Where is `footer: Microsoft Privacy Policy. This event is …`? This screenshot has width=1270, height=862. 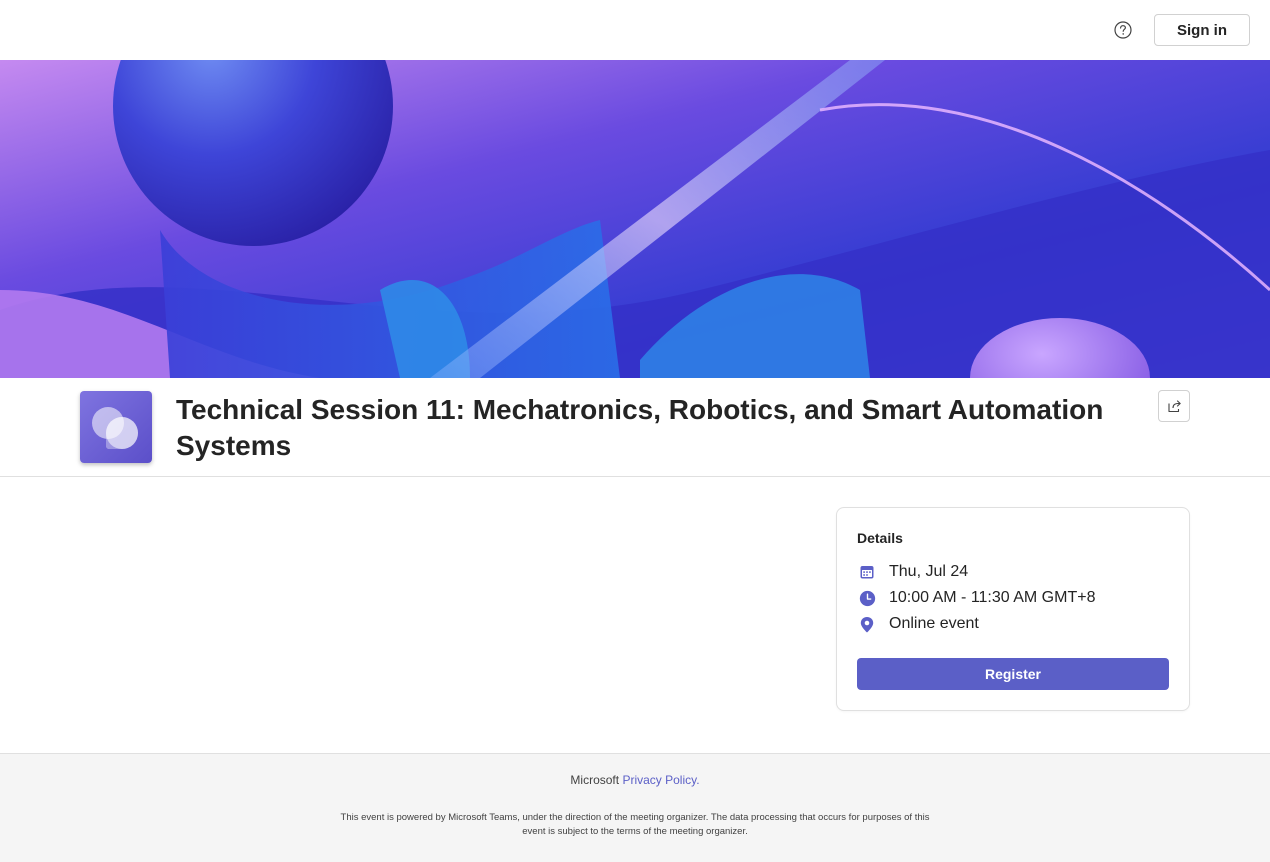 footer: Microsoft Privacy Policy. This event is … is located at coordinates (635, 807).